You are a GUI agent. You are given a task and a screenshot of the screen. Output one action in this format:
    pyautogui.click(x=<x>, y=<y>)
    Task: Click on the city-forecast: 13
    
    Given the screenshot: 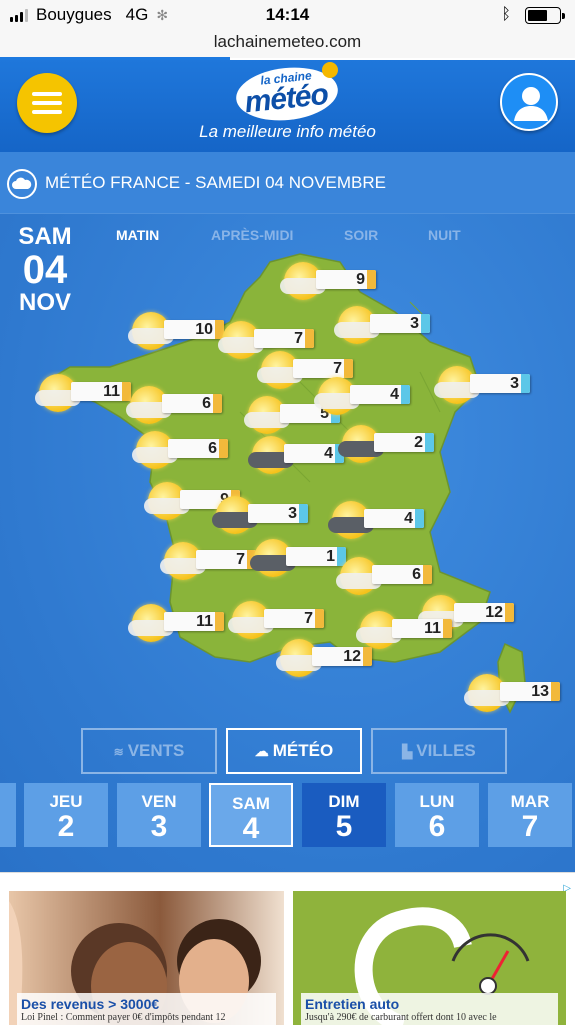 What is the action you would take?
    pyautogui.click(x=514, y=694)
    